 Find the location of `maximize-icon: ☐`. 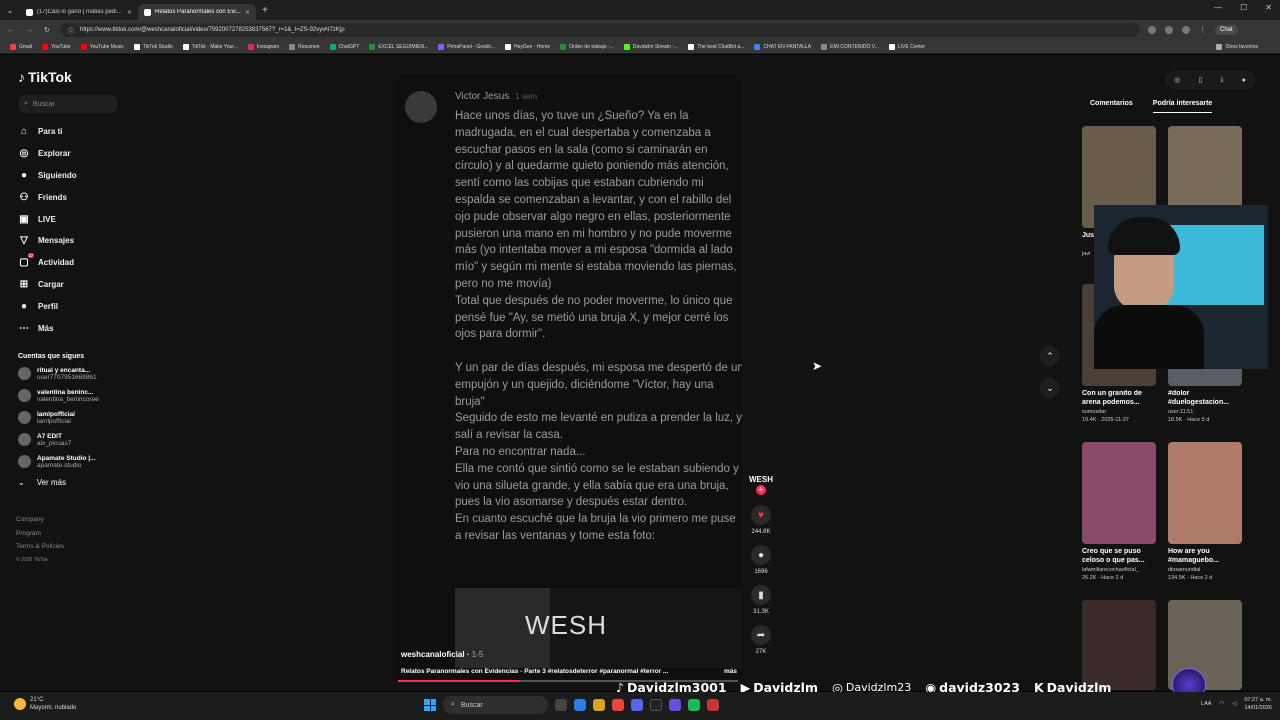

maximize-icon: ☐ is located at coordinates (1243, 7).